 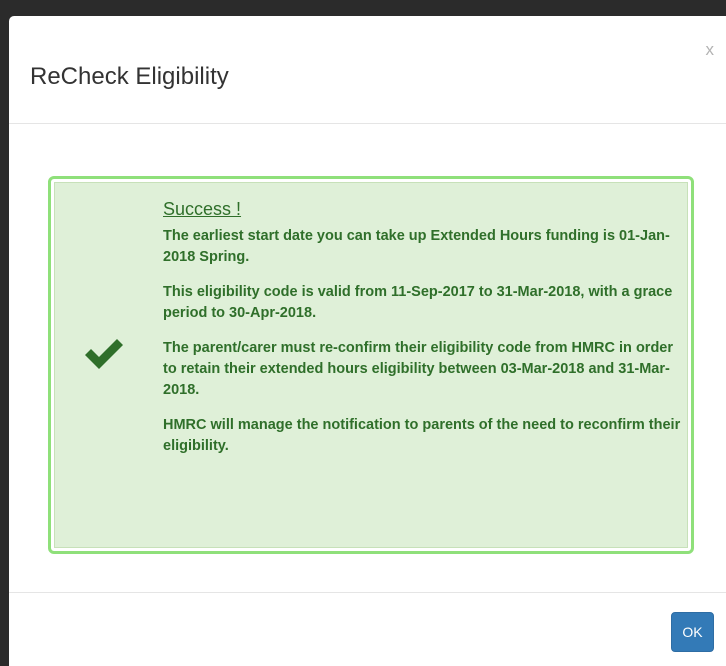 What do you see at coordinates (710, 50) in the screenshot?
I see `close-button: x` at bounding box center [710, 50].